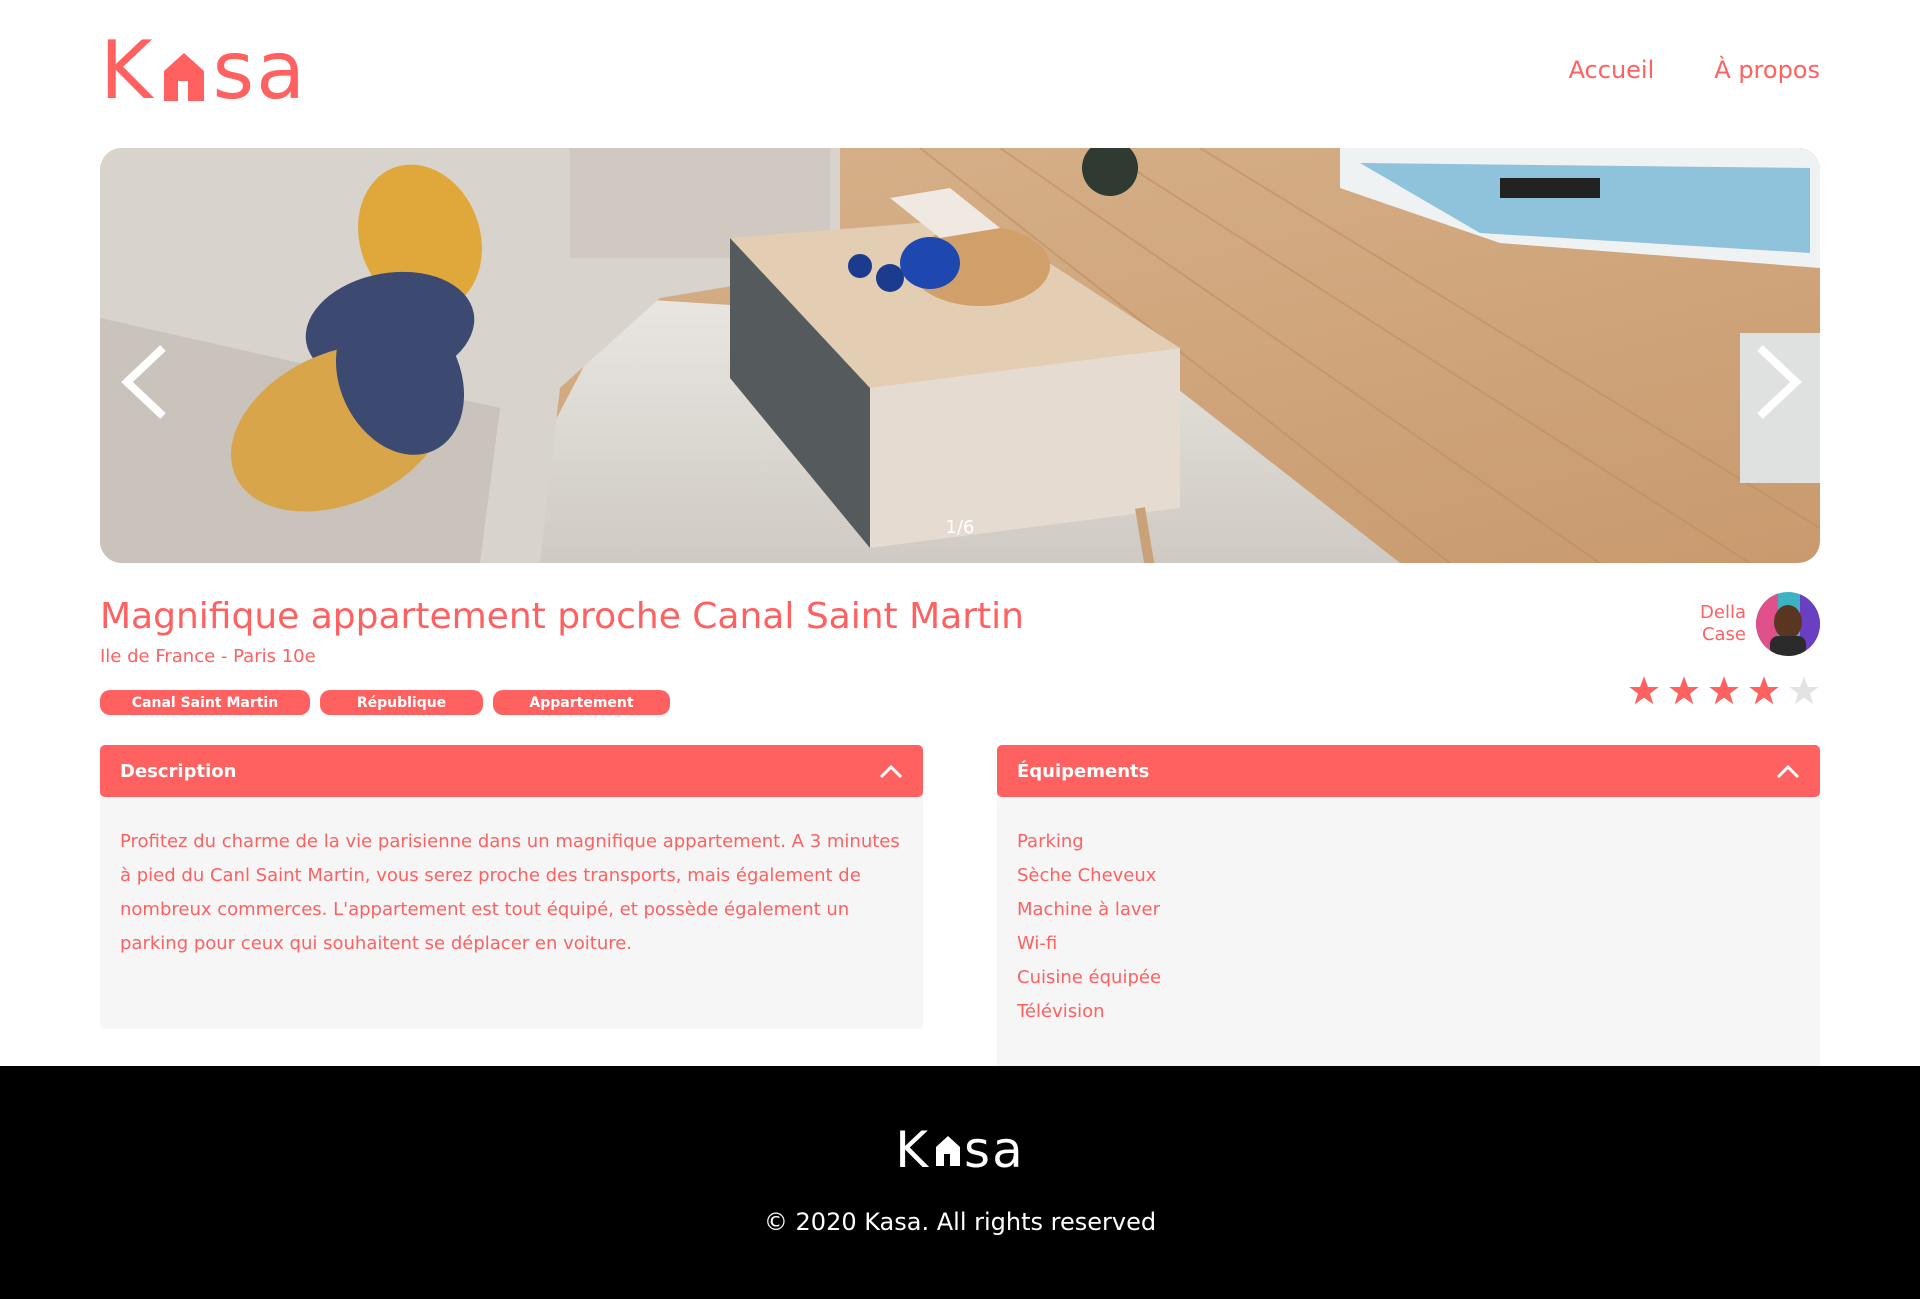 This screenshot has width=1920, height=1299. I want to click on rating-stars, so click(1724, 691).